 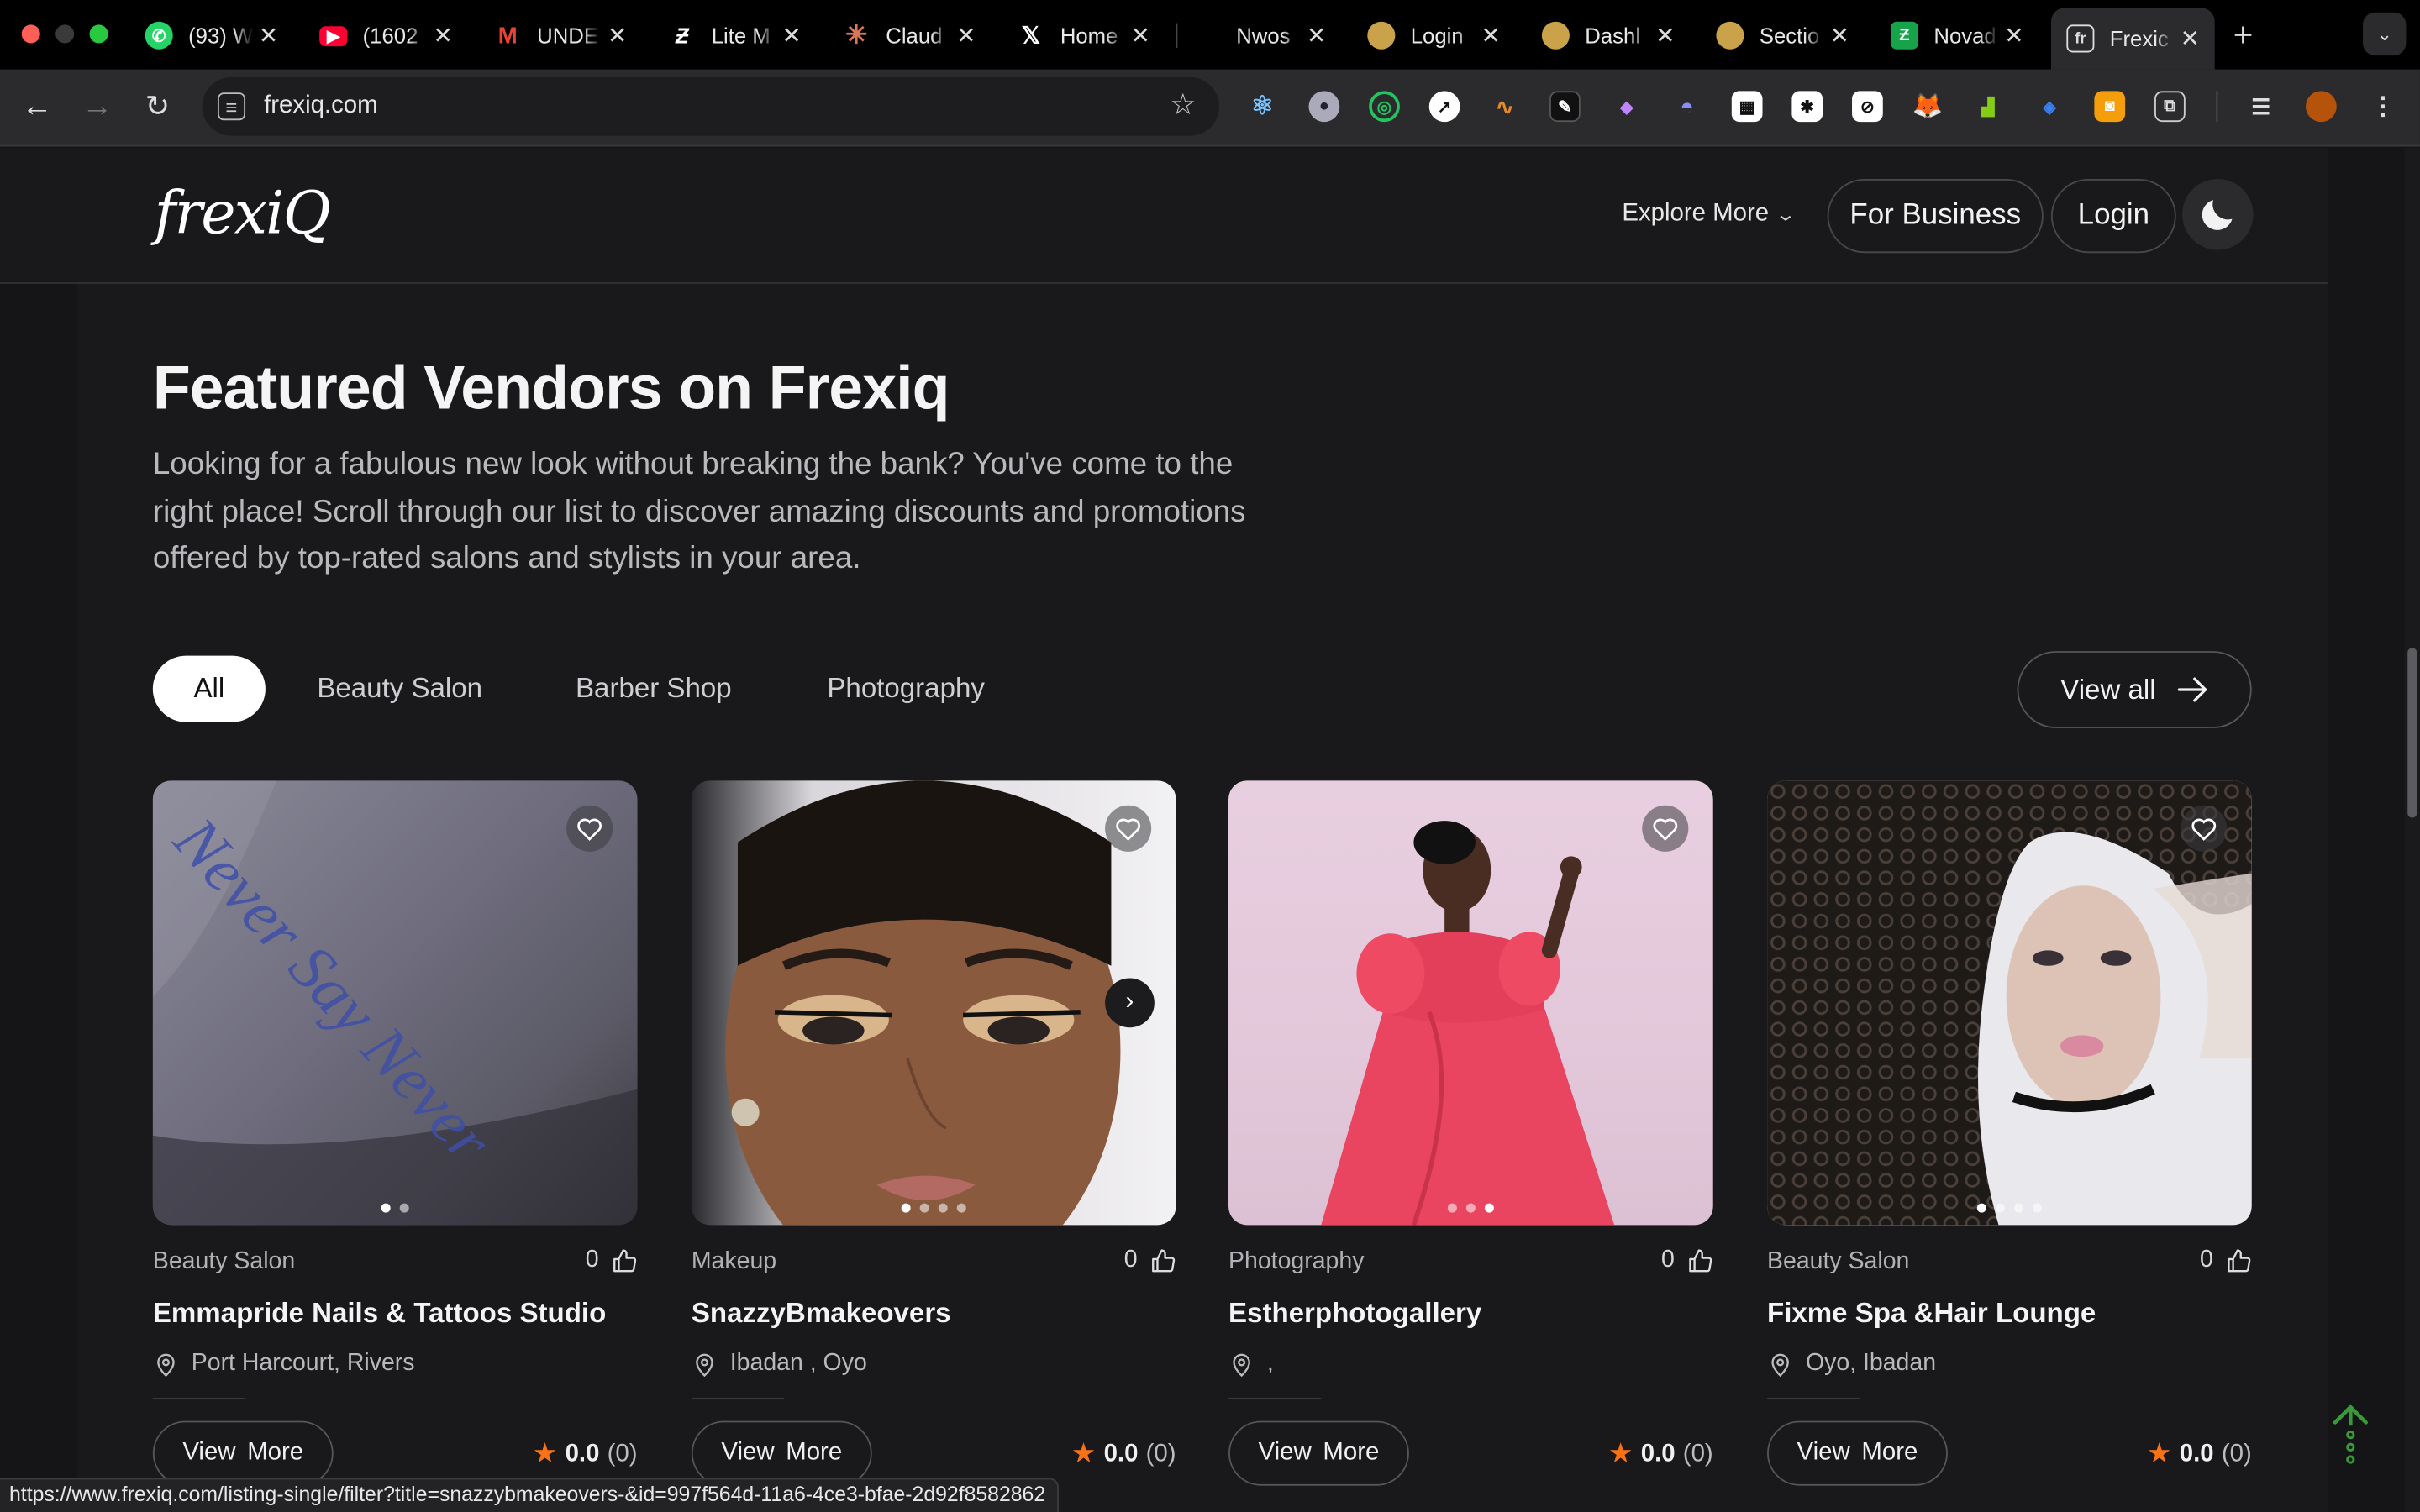 I want to click on tab-novad: Ƶ Novad ✕, so click(x=1957, y=35).